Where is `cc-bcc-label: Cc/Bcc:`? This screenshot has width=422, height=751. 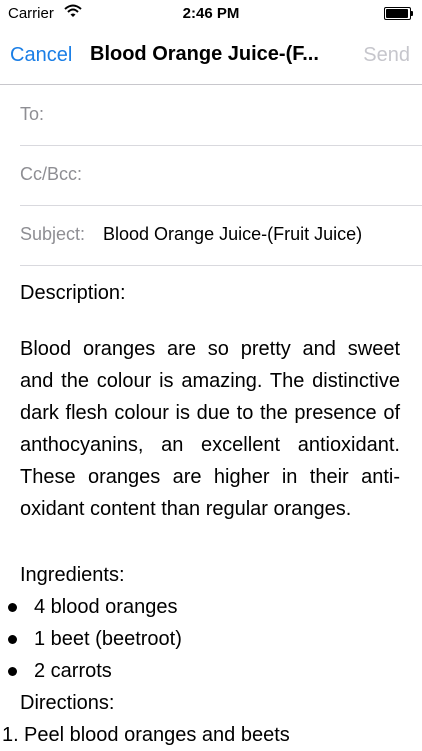 cc-bcc-label: Cc/Bcc: is located at coordinates (51, 174).